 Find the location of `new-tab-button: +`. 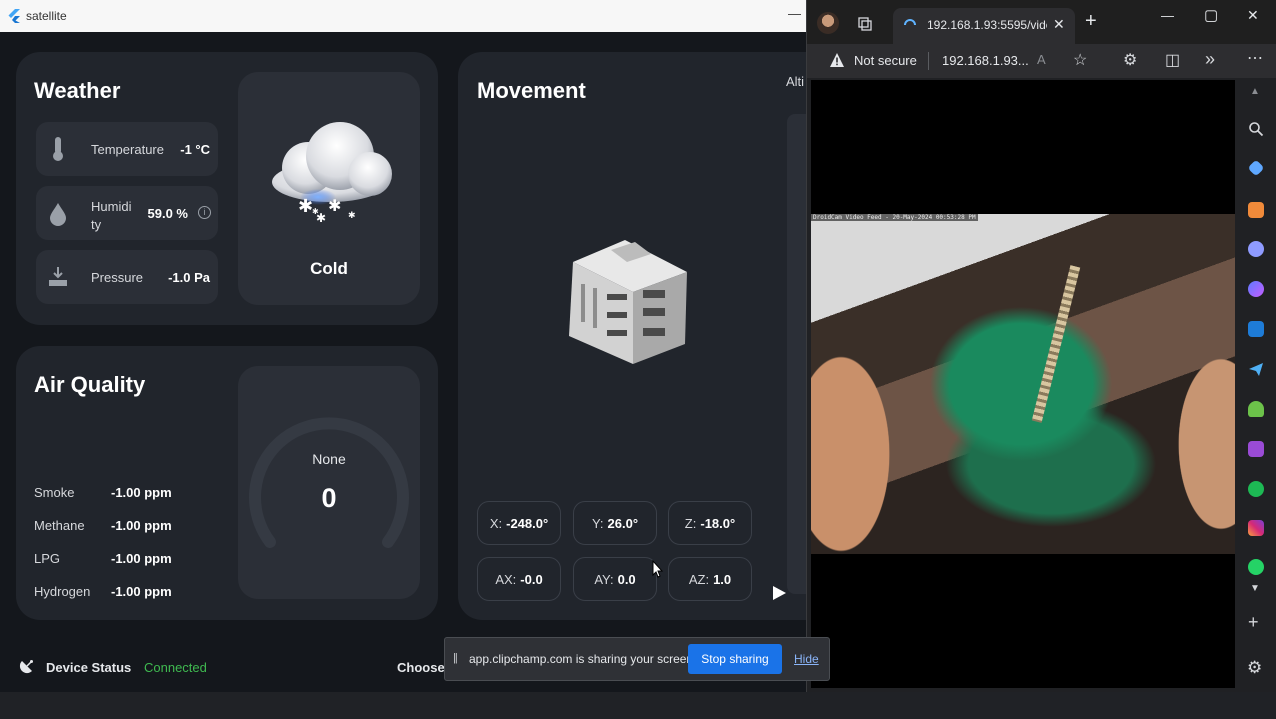

new-tab-button: + is located at coordinates (1091, 21).